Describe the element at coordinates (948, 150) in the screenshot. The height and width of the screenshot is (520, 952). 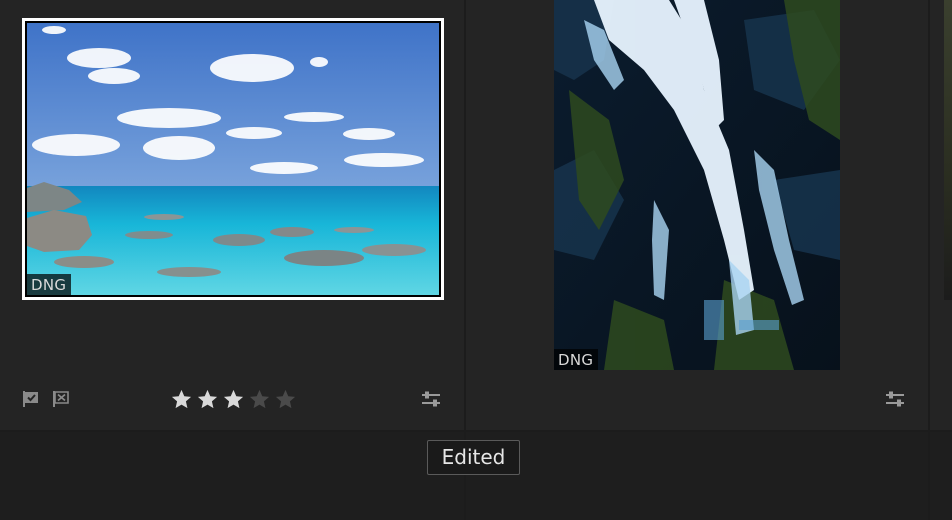
I see `next-thumbnail-edge` at that location.